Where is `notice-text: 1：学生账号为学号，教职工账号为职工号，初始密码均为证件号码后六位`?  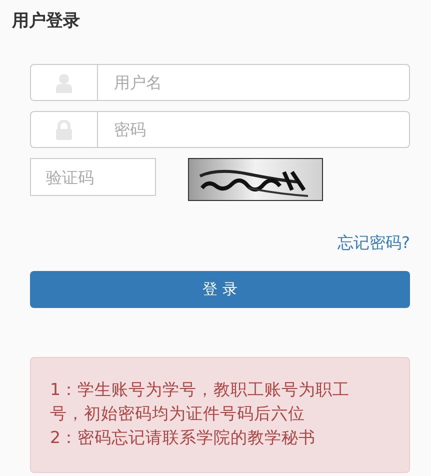 notice-text: 1：学生账号为学号，教职工账号为职工号，初始密码均为证件号码后六位 is located at coordinates (200, 402).